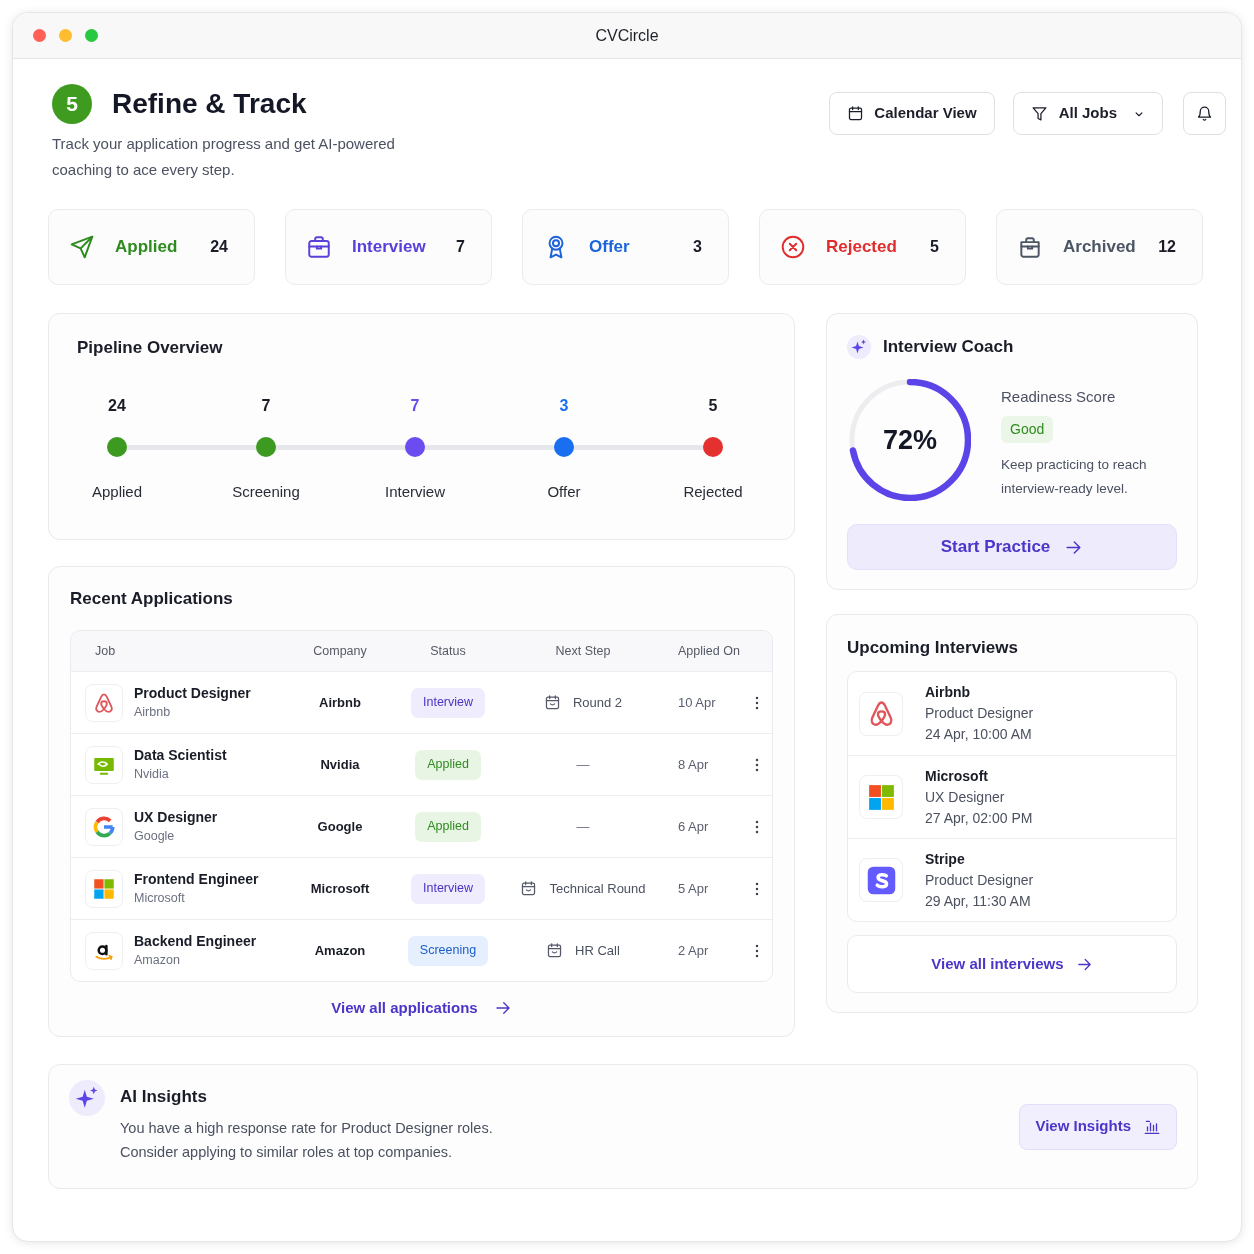 The image size is (1254, 1254). I want to click on status-badge: Applied, so click(448, 764).